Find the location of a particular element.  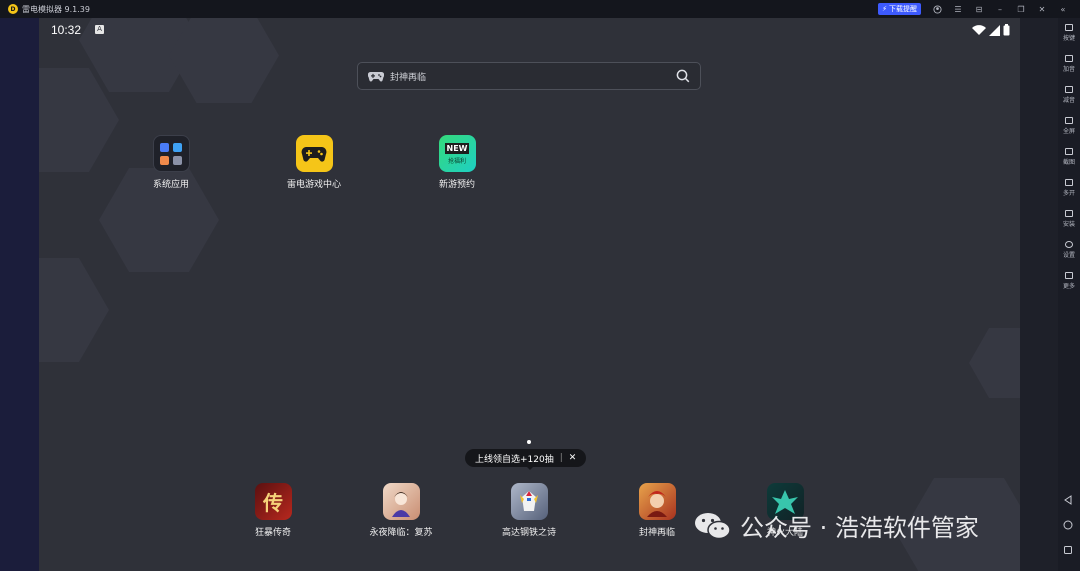

toolbar-label: 减音 is located at coordinates (1068, 100).